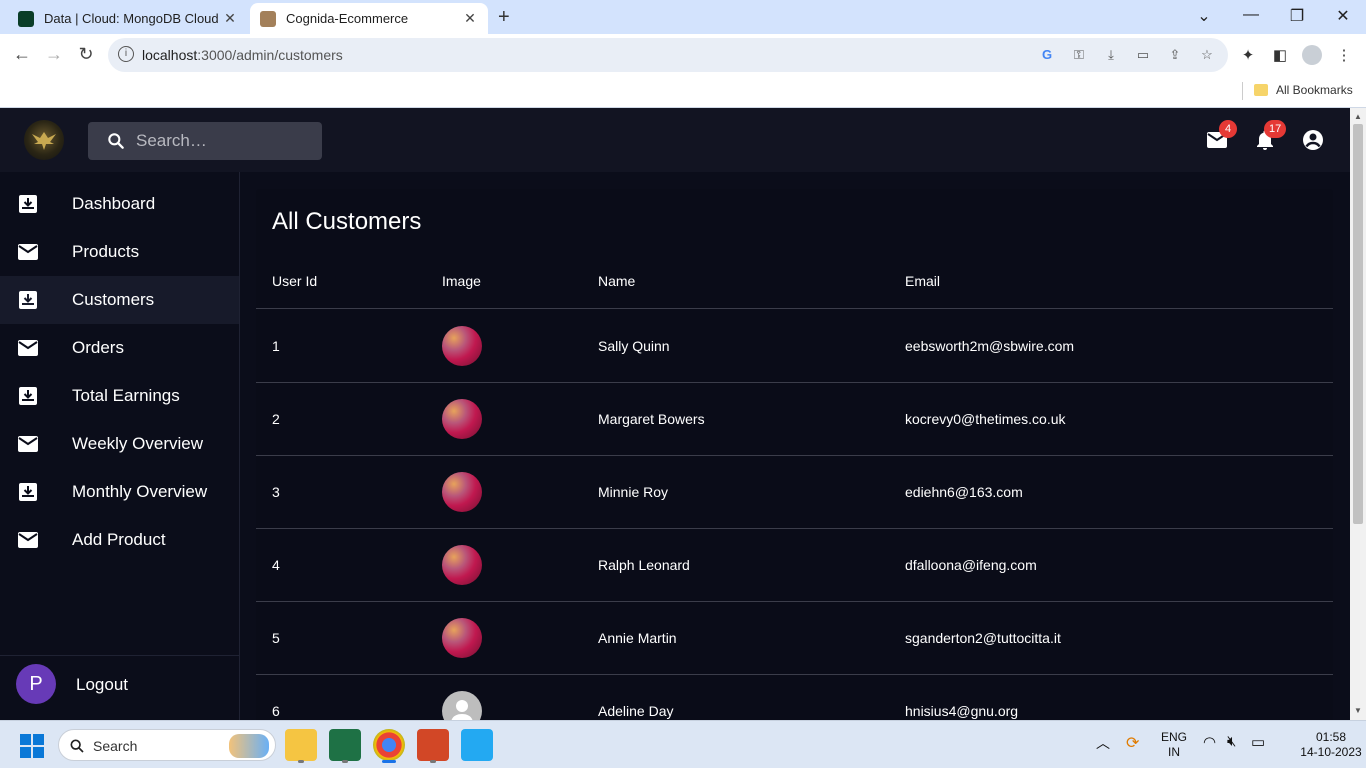 The height and width of the screenshot is (768, 1366). Describe the element at coordinates (115, 746) in the screenshot. I see `taskbar-search-label: Search` at that location.